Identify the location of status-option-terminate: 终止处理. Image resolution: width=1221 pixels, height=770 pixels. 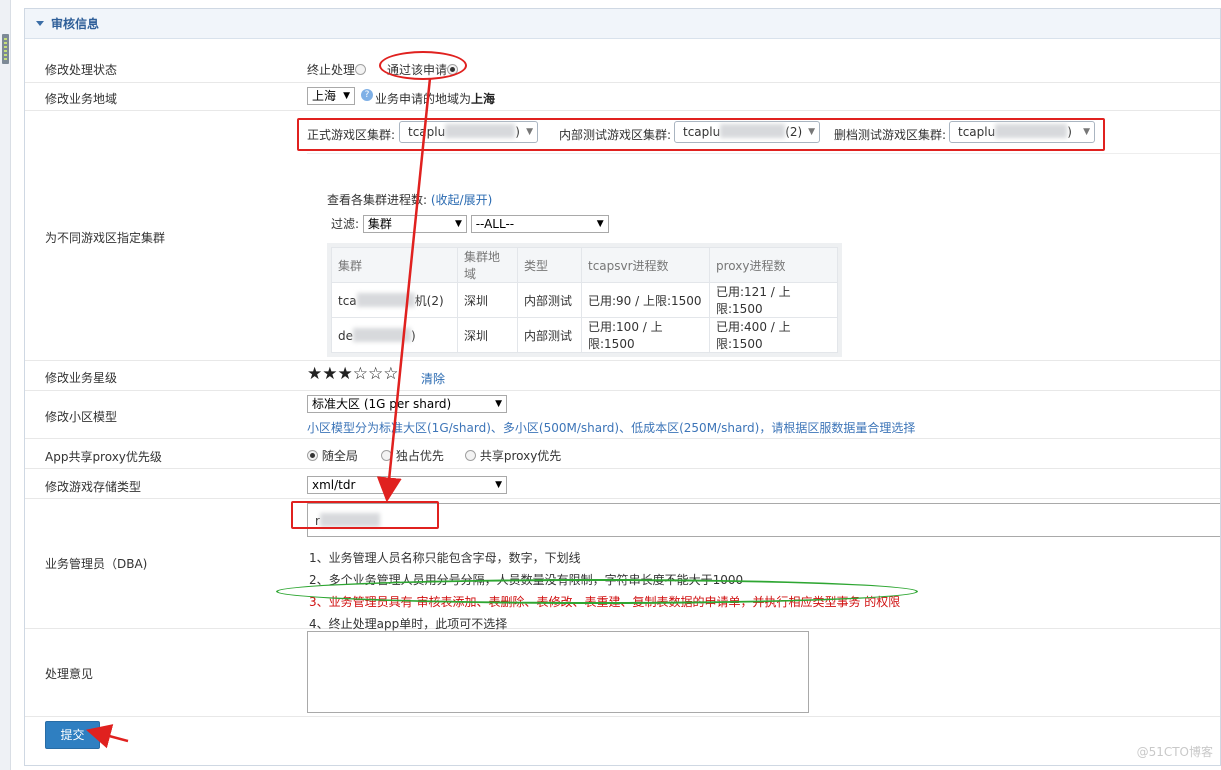
(337, 69).